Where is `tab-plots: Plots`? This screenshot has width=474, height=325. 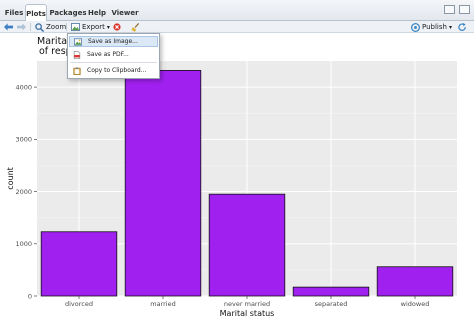 tab-plots: Plots is located at coordinates (36, 13).